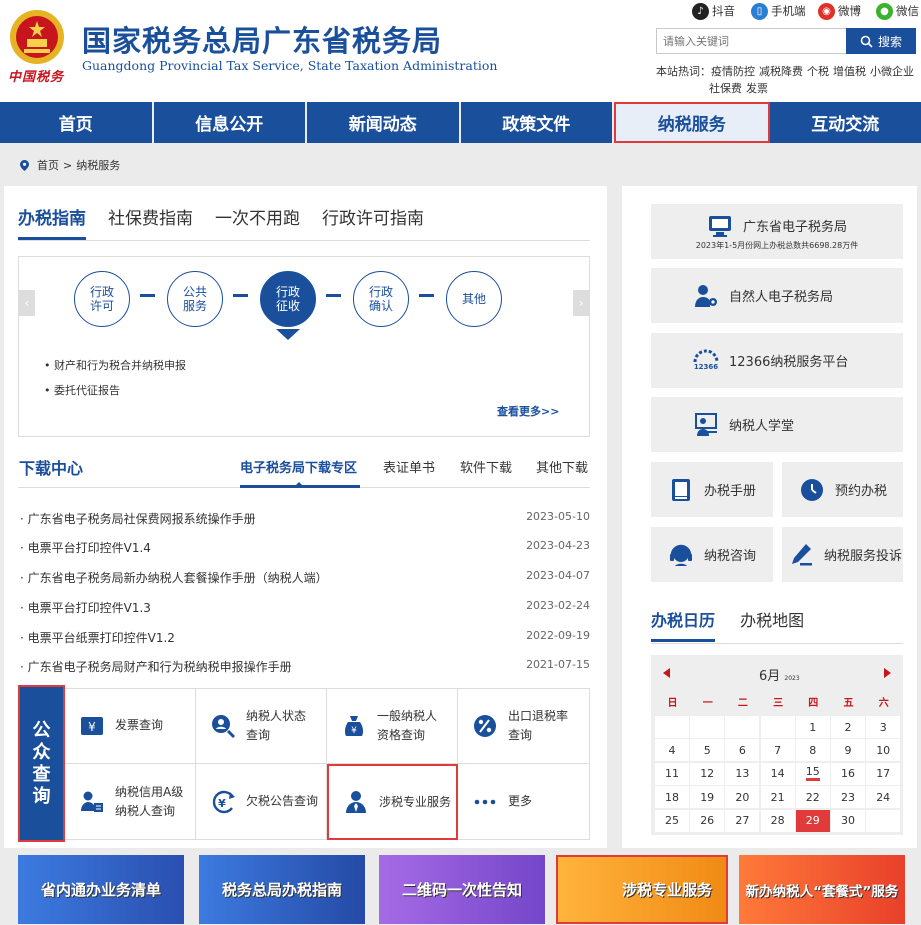 The image size is (921, 925). I want to click on tab-social-insurance-guide: 社保费指南, so click(150, 222).